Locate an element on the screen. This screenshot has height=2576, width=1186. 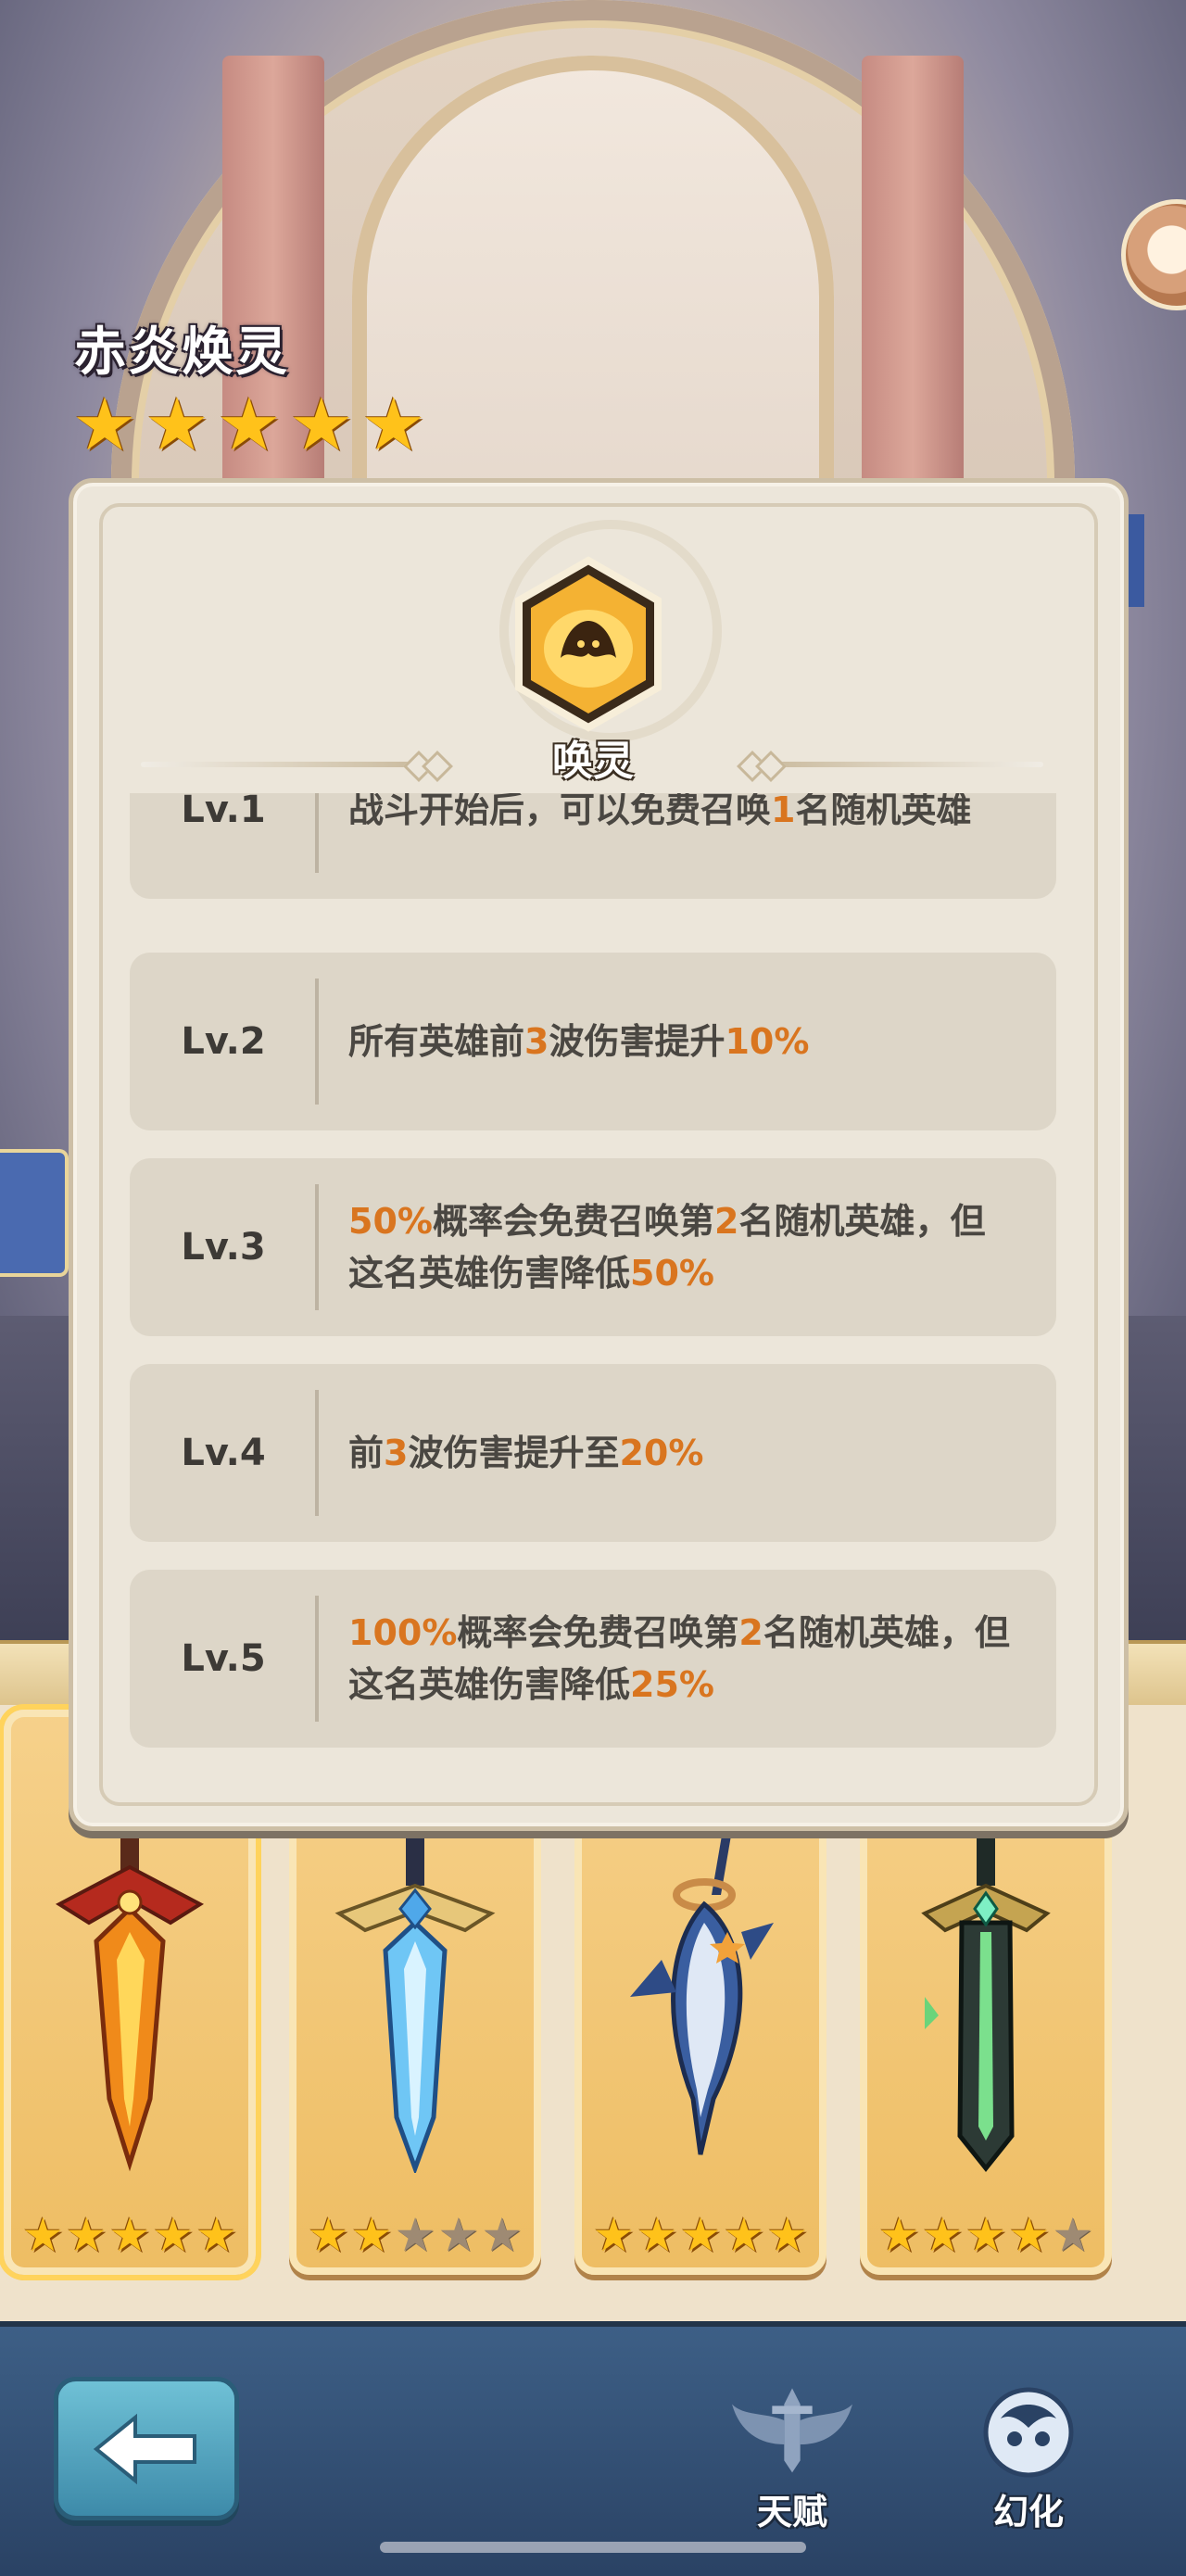
skill-level-row: Lv.2 所有英雄前3波伤害提升10% is located at coordinates (593, 1042).